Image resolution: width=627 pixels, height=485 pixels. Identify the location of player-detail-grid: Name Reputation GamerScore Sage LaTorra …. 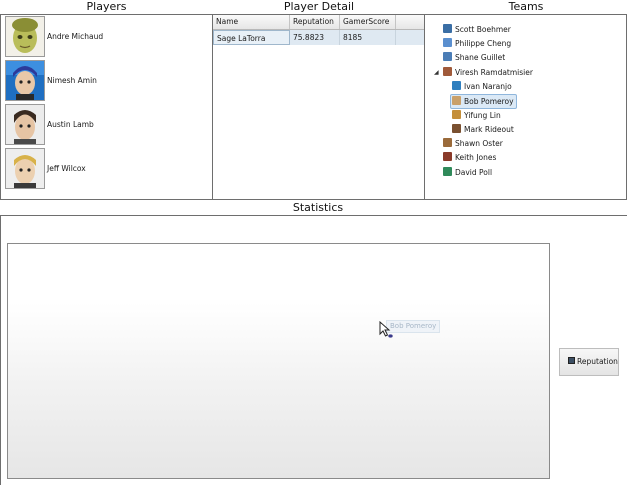
(318, 107).